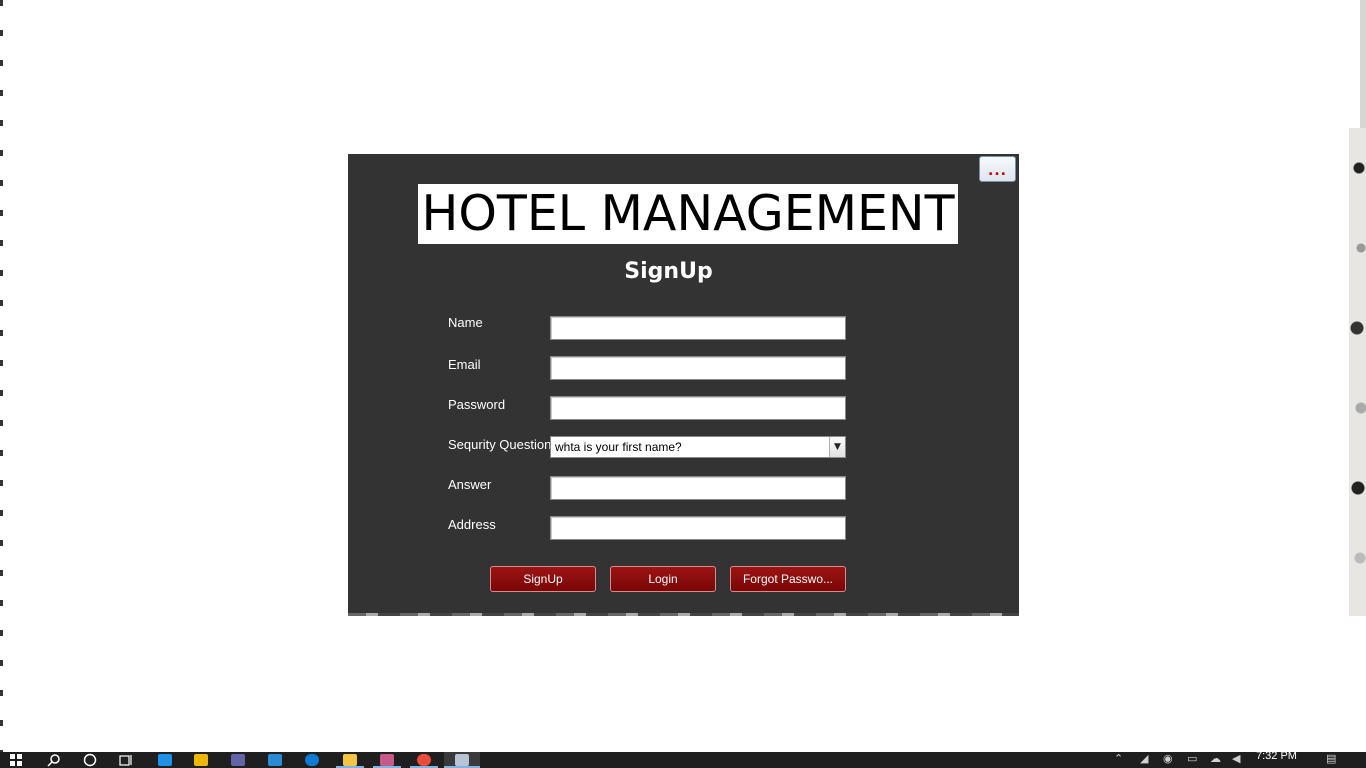 This screenshot has height=768, width=1366. What do you see at coordinates (462, 760) in the screenshot?
I see `java-app-icon` at bounding box center [462, 760].